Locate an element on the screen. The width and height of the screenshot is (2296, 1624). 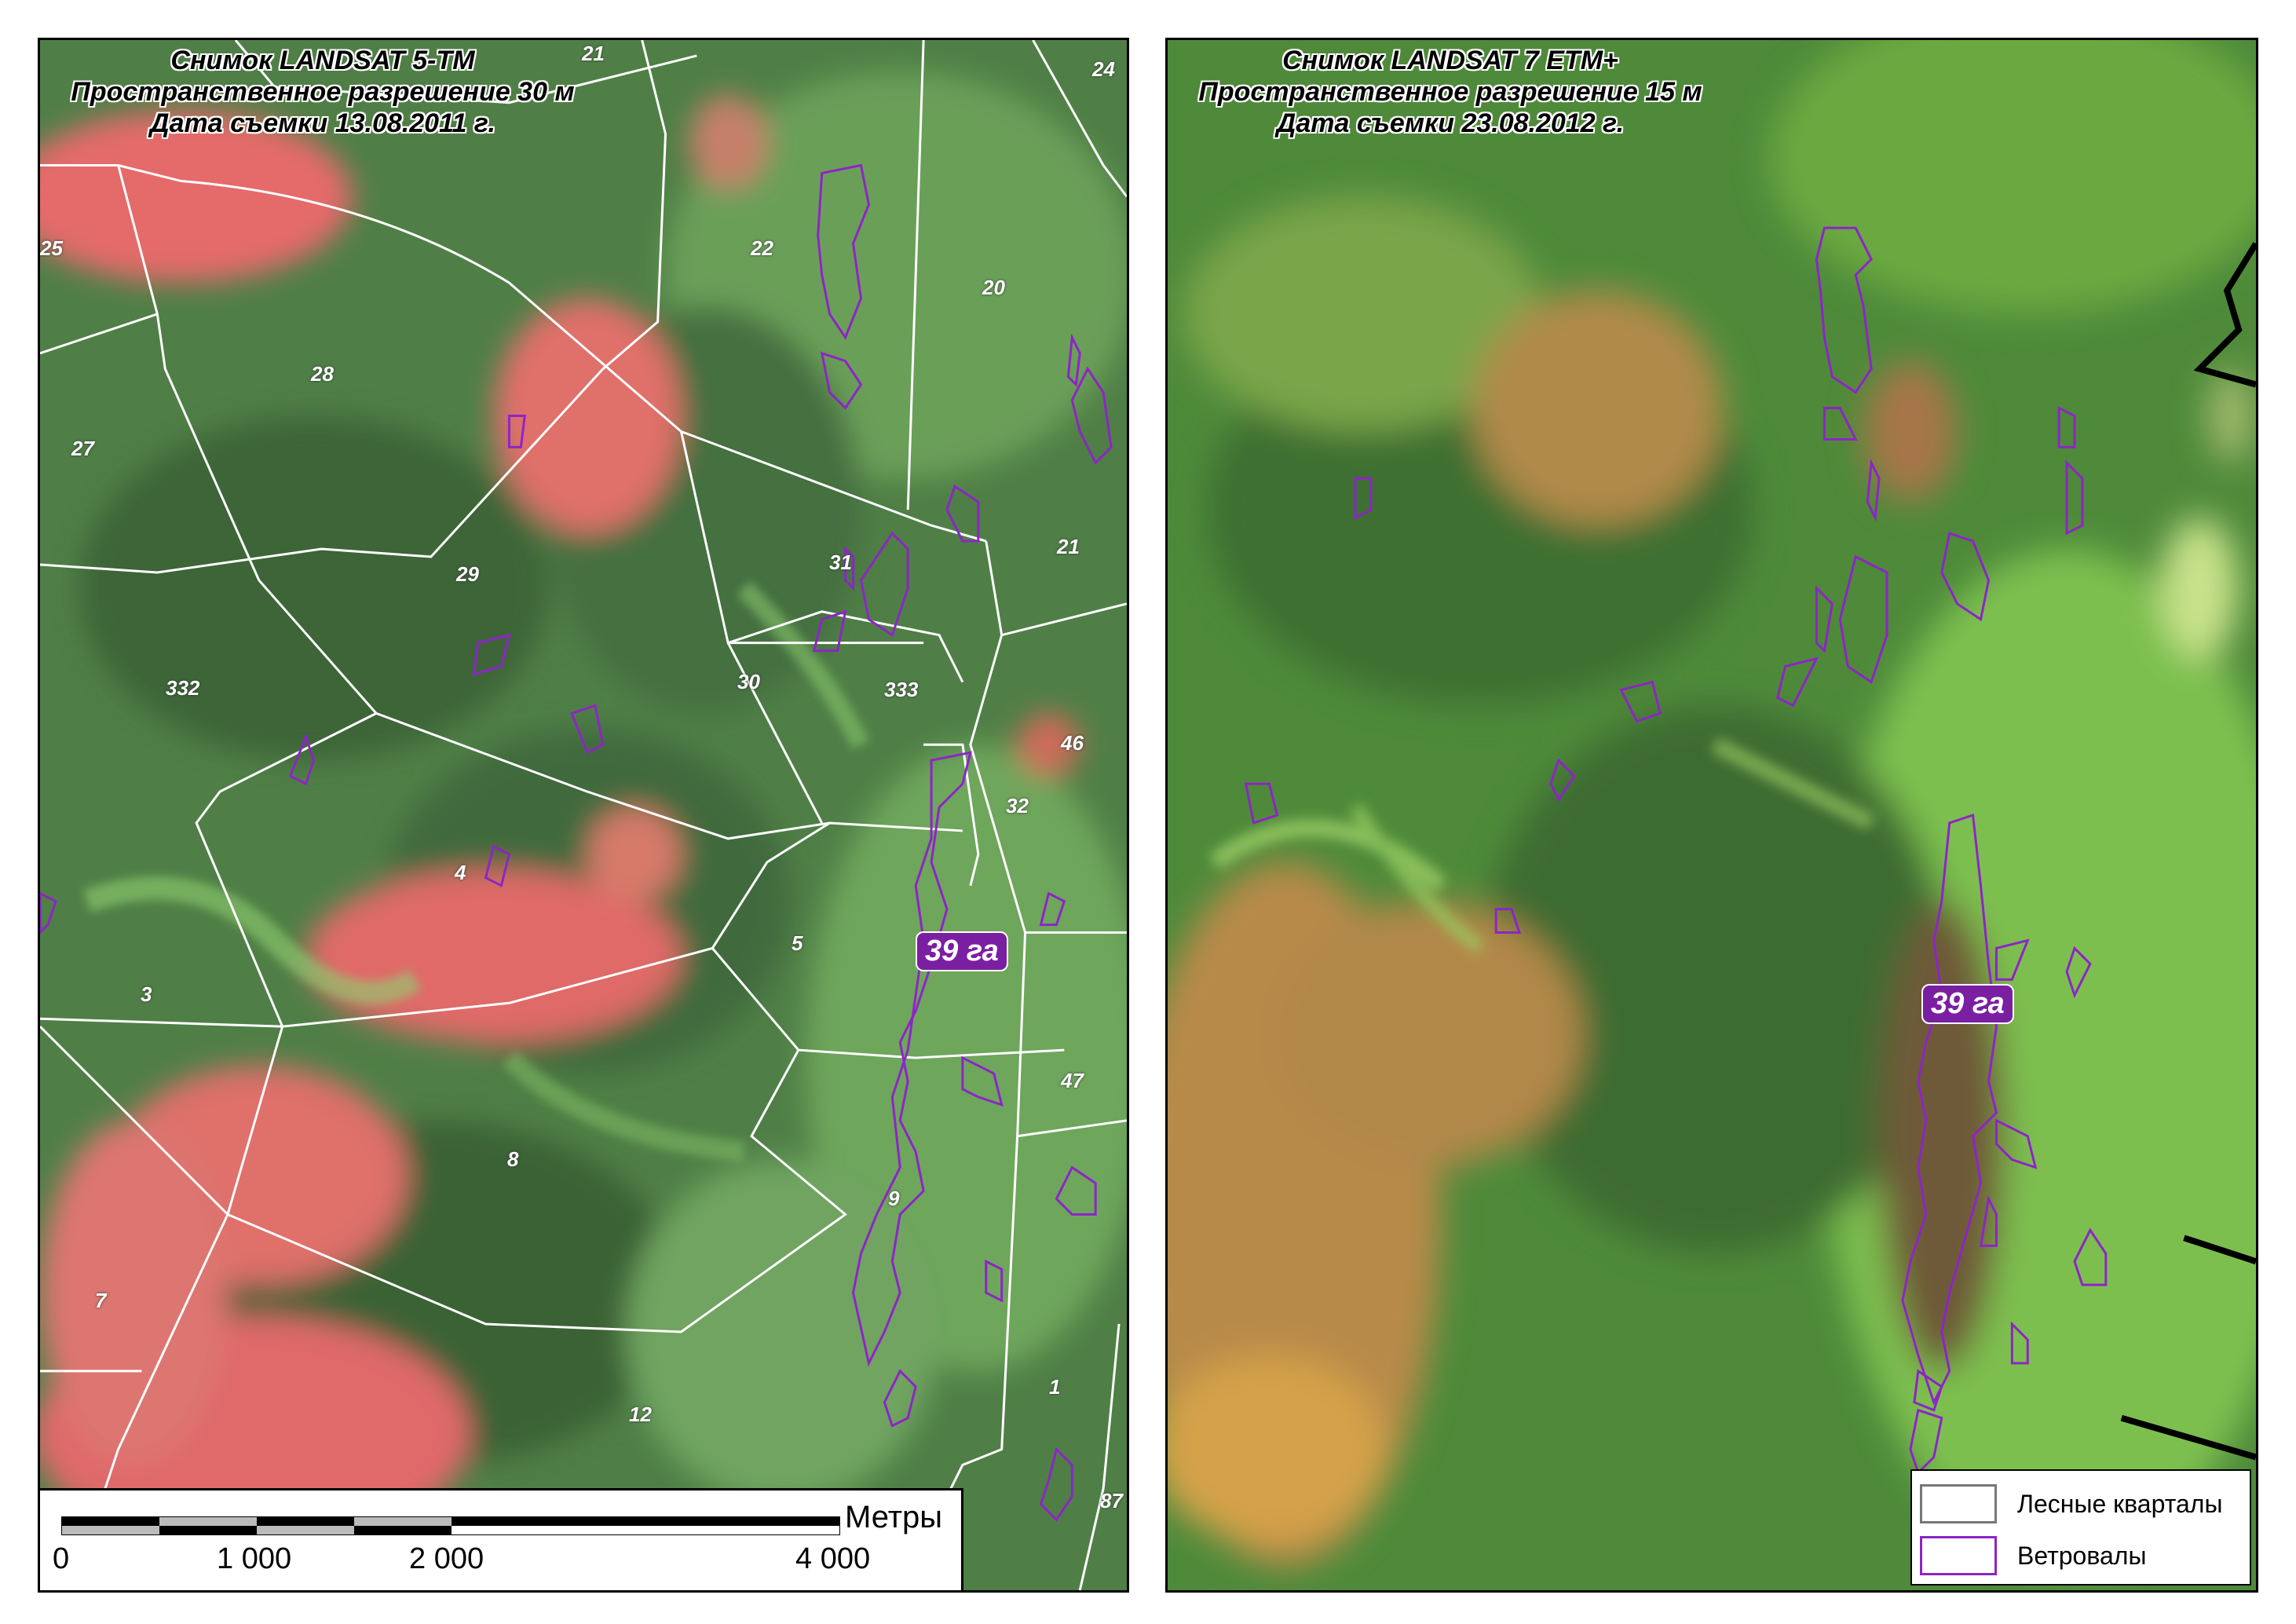
quarter-label: 25 is located at coordinates (52, 248).